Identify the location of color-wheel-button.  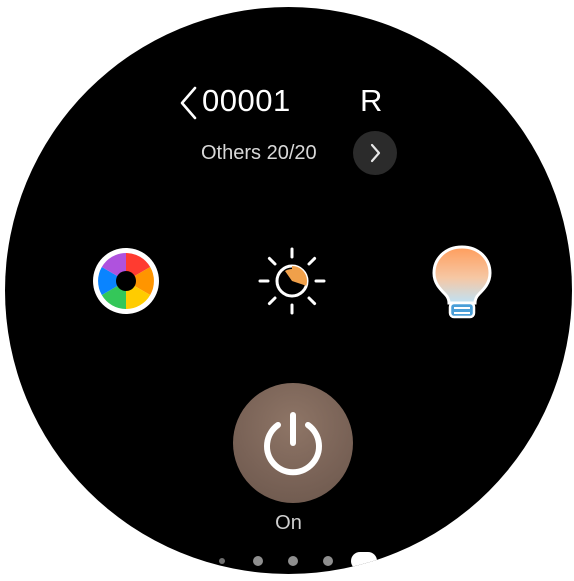
(126, 281).